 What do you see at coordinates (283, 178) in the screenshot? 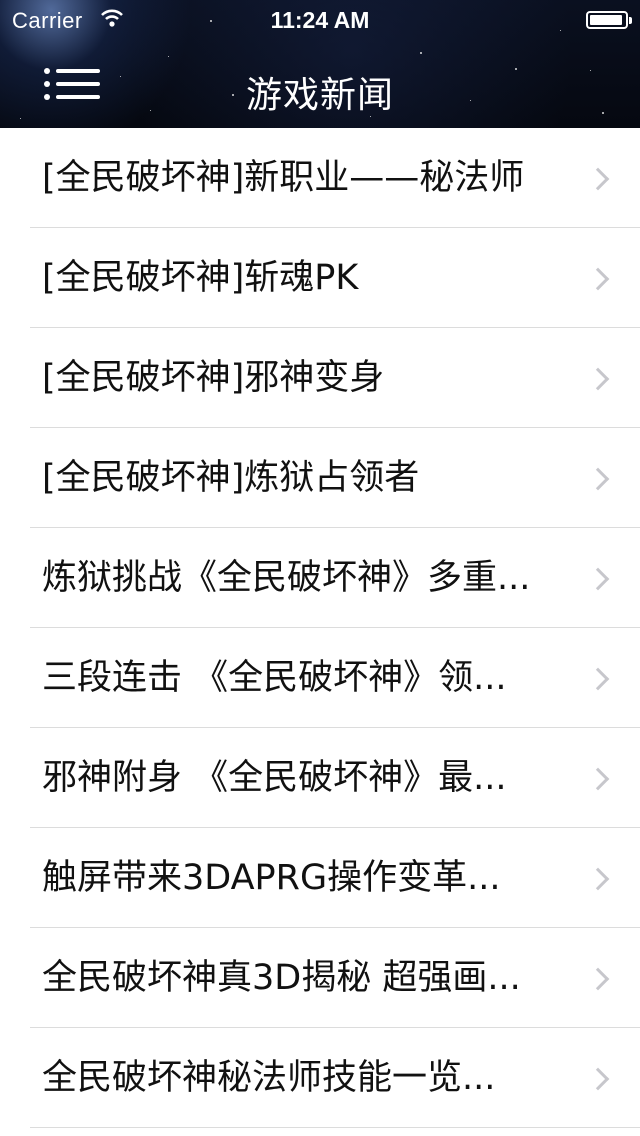
I see `news-title: [全民破坏神]新职业——秘法师` at bounding box center [283, 178].